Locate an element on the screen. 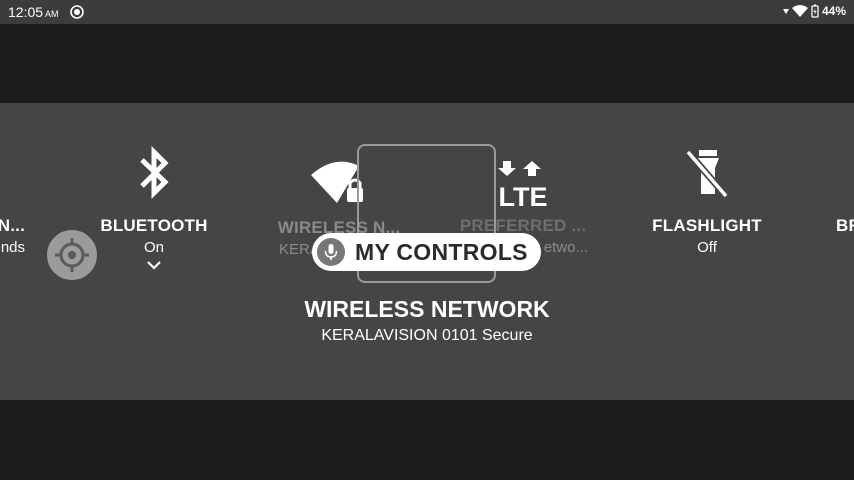  chevron-down-icon is located at coordinates (154, 265).